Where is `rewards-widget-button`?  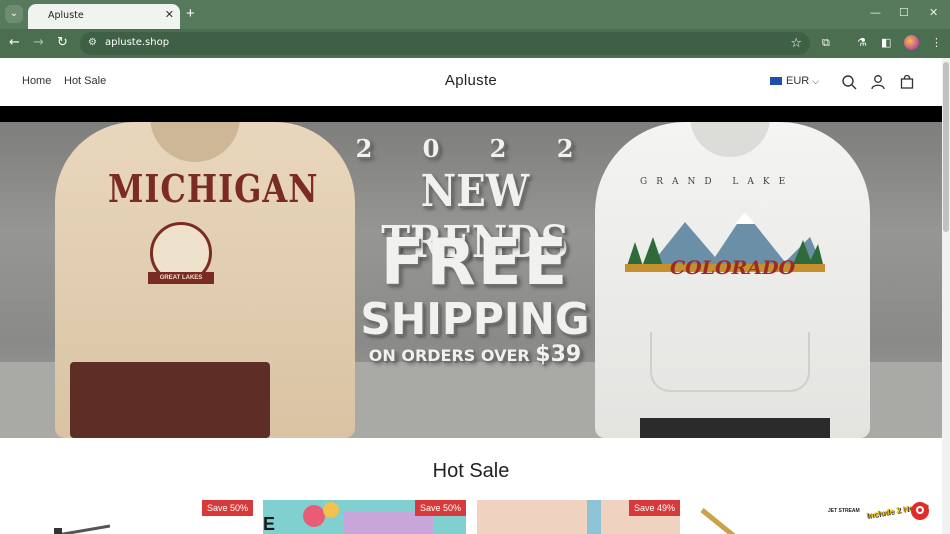
rewards-widget-button is located at coordinates (920, 511).